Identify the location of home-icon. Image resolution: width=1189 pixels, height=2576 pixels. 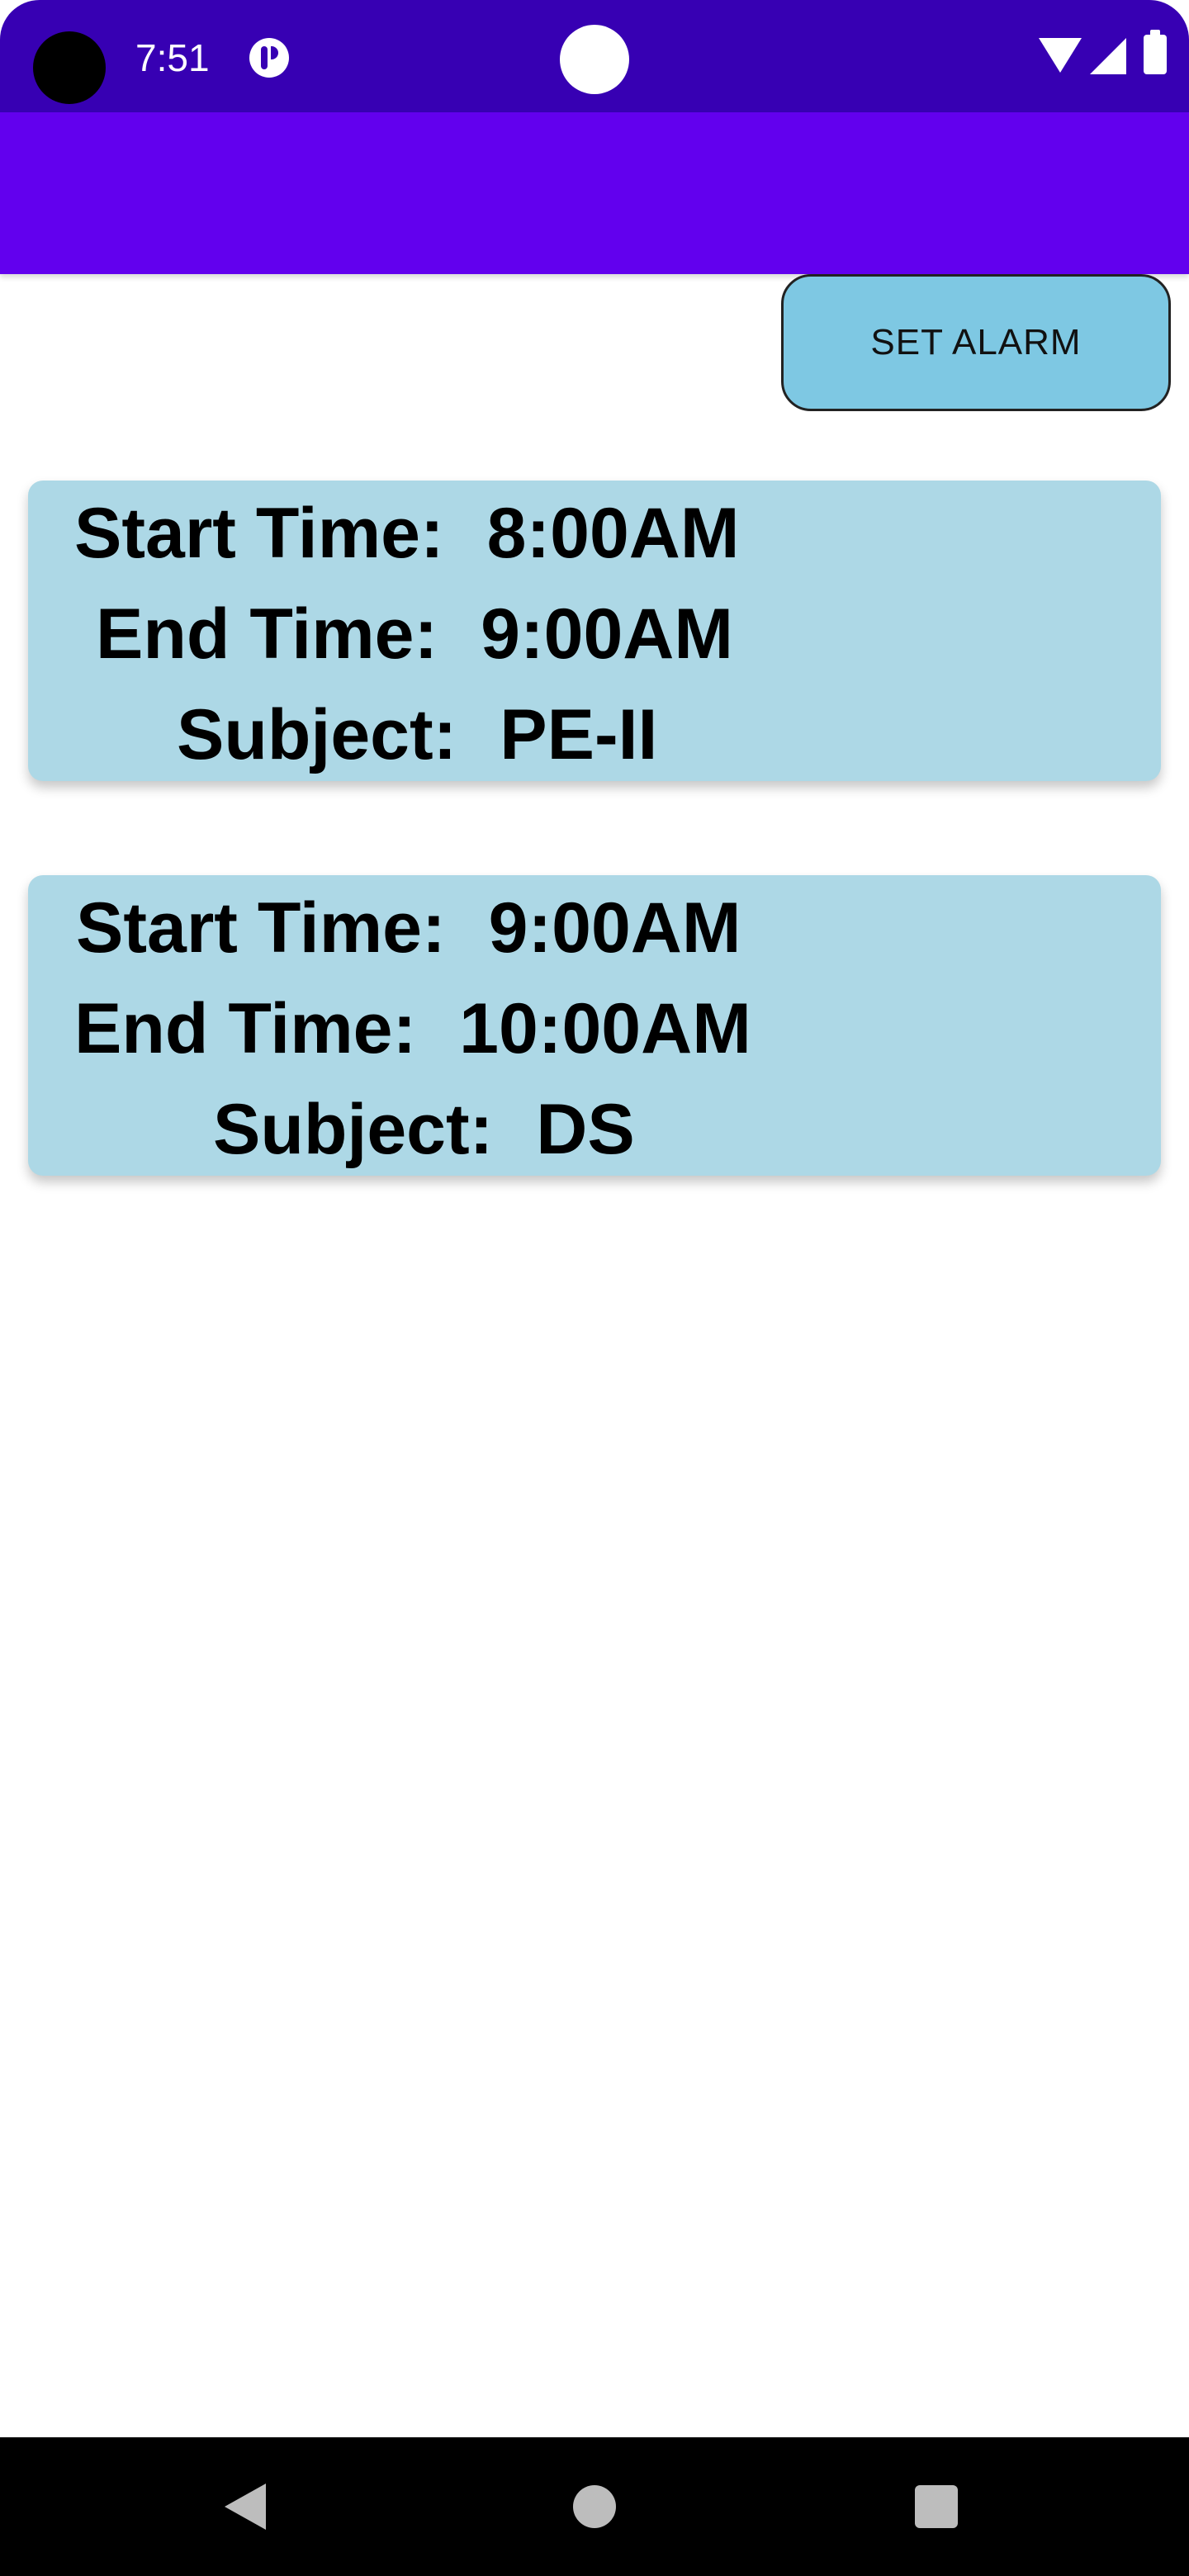
(594, 2506).